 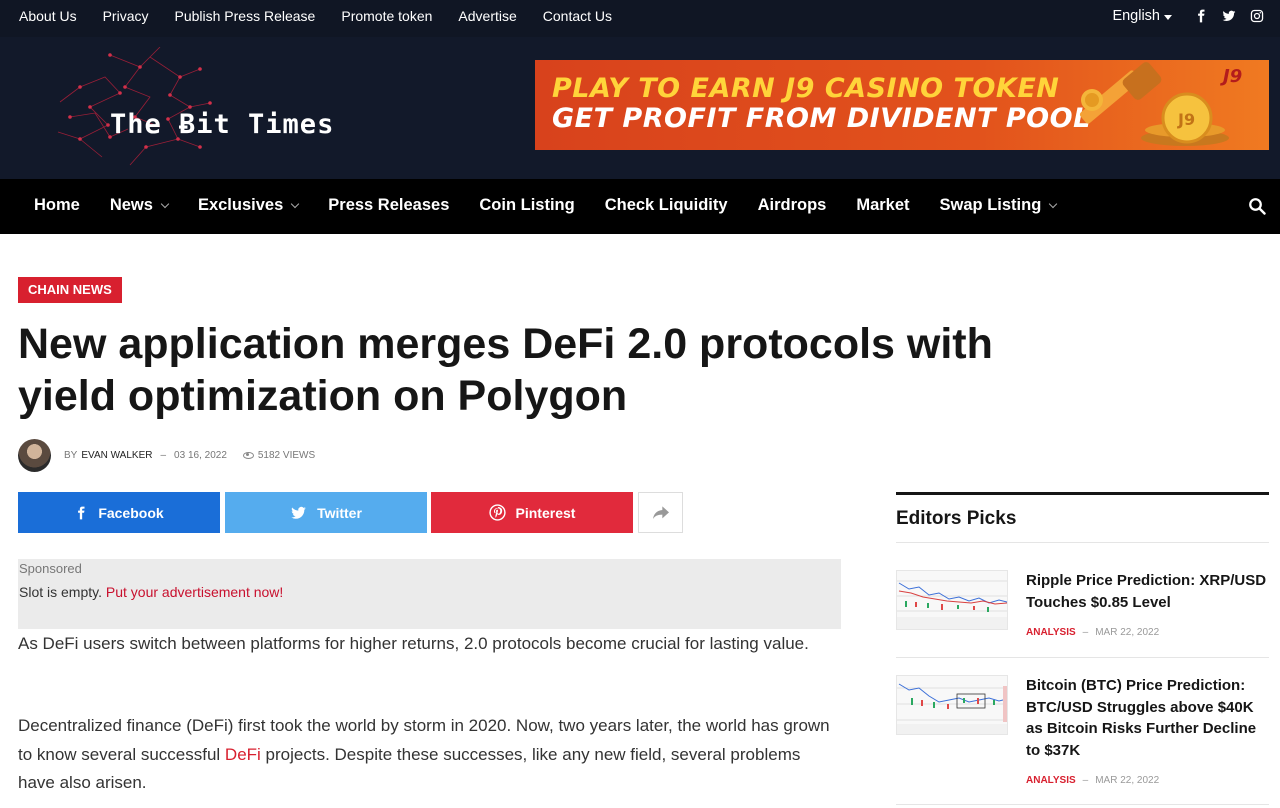 I want to click on nav-label: Check Liquidity, so click(x=666, y=205).